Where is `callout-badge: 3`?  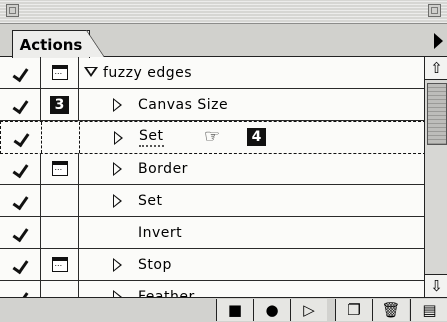 callout-badge: 3 is located at coordinates (59, 104).